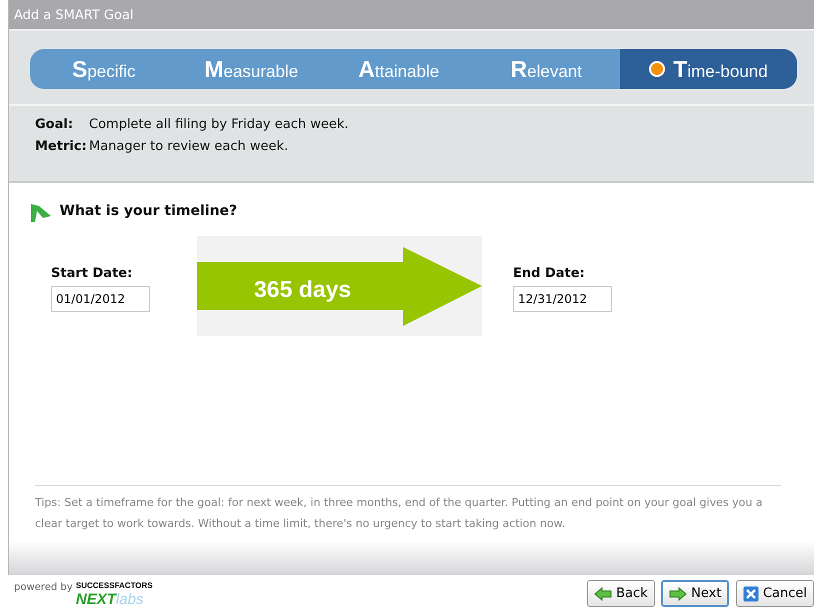  I want to click on summary-label: Metric:, so click(61, 147).